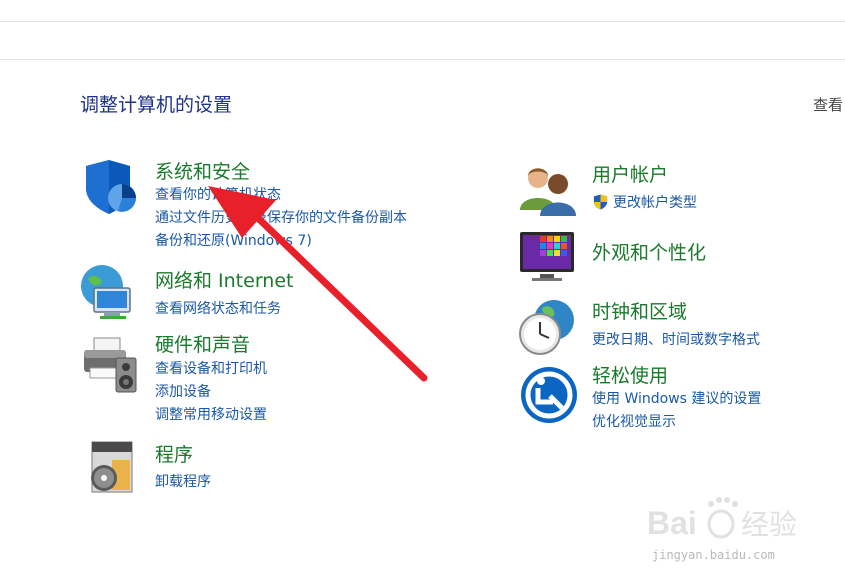 The image size is (845, 583). I want to click on link-view-computer-status: 查看你的计算机状态, so click(218, 194).